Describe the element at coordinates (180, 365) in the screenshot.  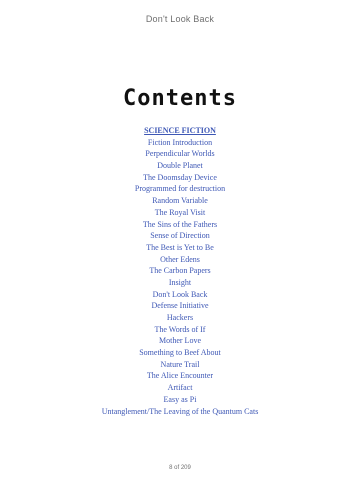
I see `toc-link: Nature Trail` at that location.